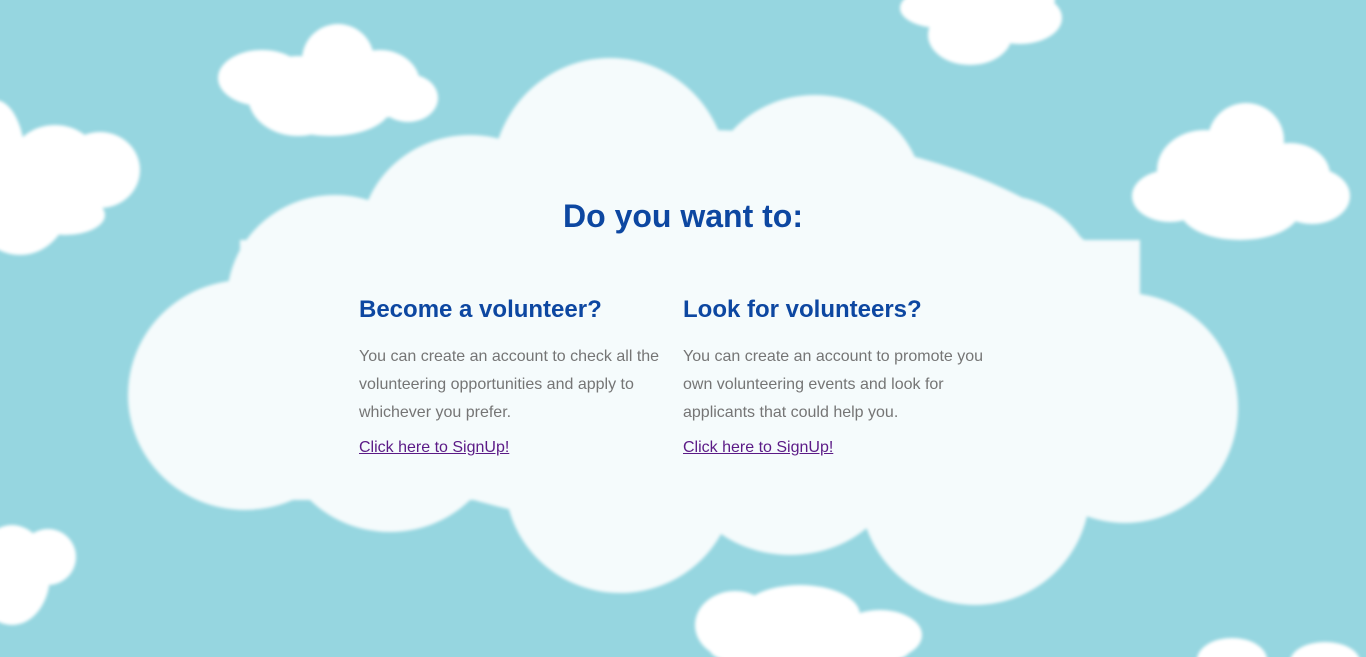  I want to click on volunteer-option-title: Become a volunteer?, so click(480, 309).